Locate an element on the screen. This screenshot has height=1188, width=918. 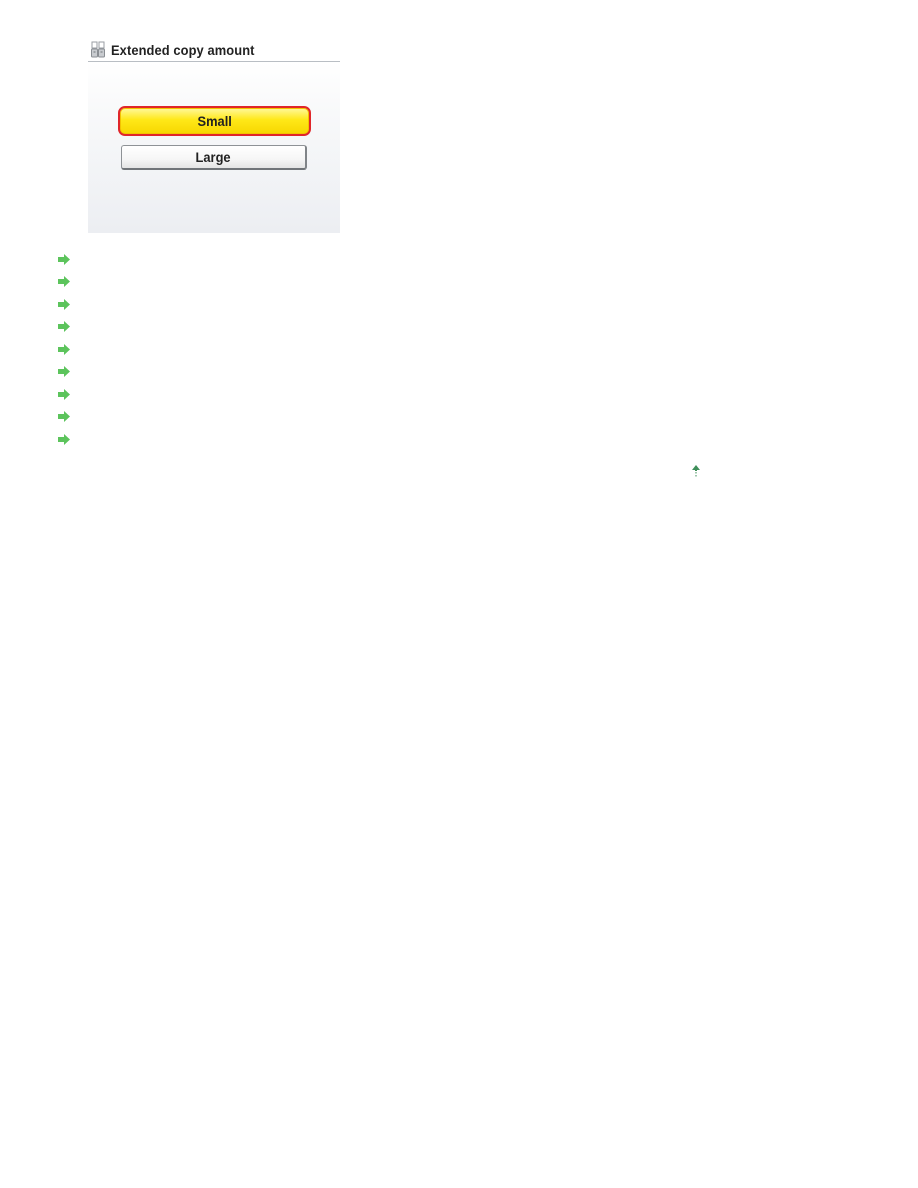
option-small-button: Small is located at coordinates (214, 121).